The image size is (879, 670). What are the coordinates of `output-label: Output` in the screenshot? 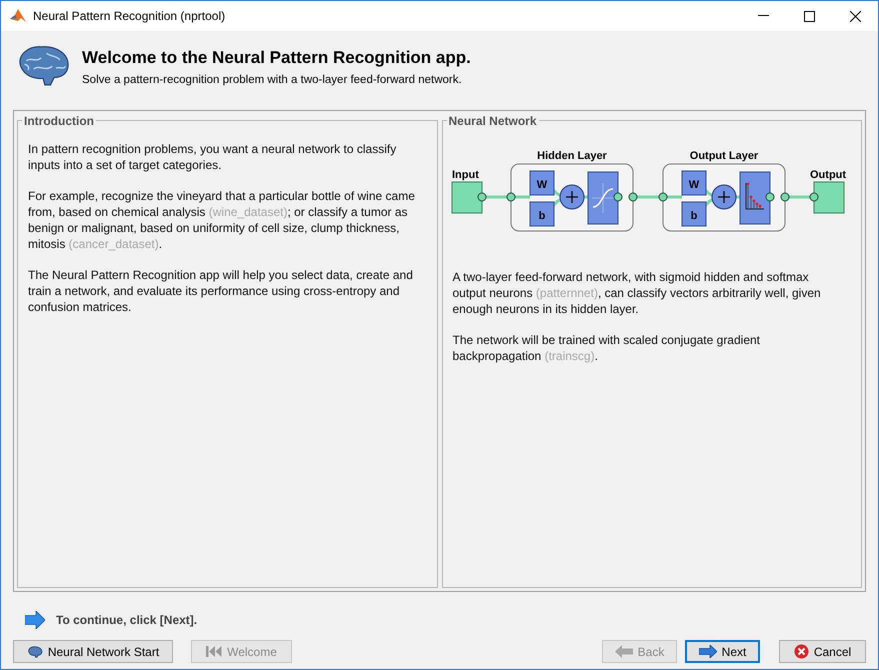 It's located at (828, 175).